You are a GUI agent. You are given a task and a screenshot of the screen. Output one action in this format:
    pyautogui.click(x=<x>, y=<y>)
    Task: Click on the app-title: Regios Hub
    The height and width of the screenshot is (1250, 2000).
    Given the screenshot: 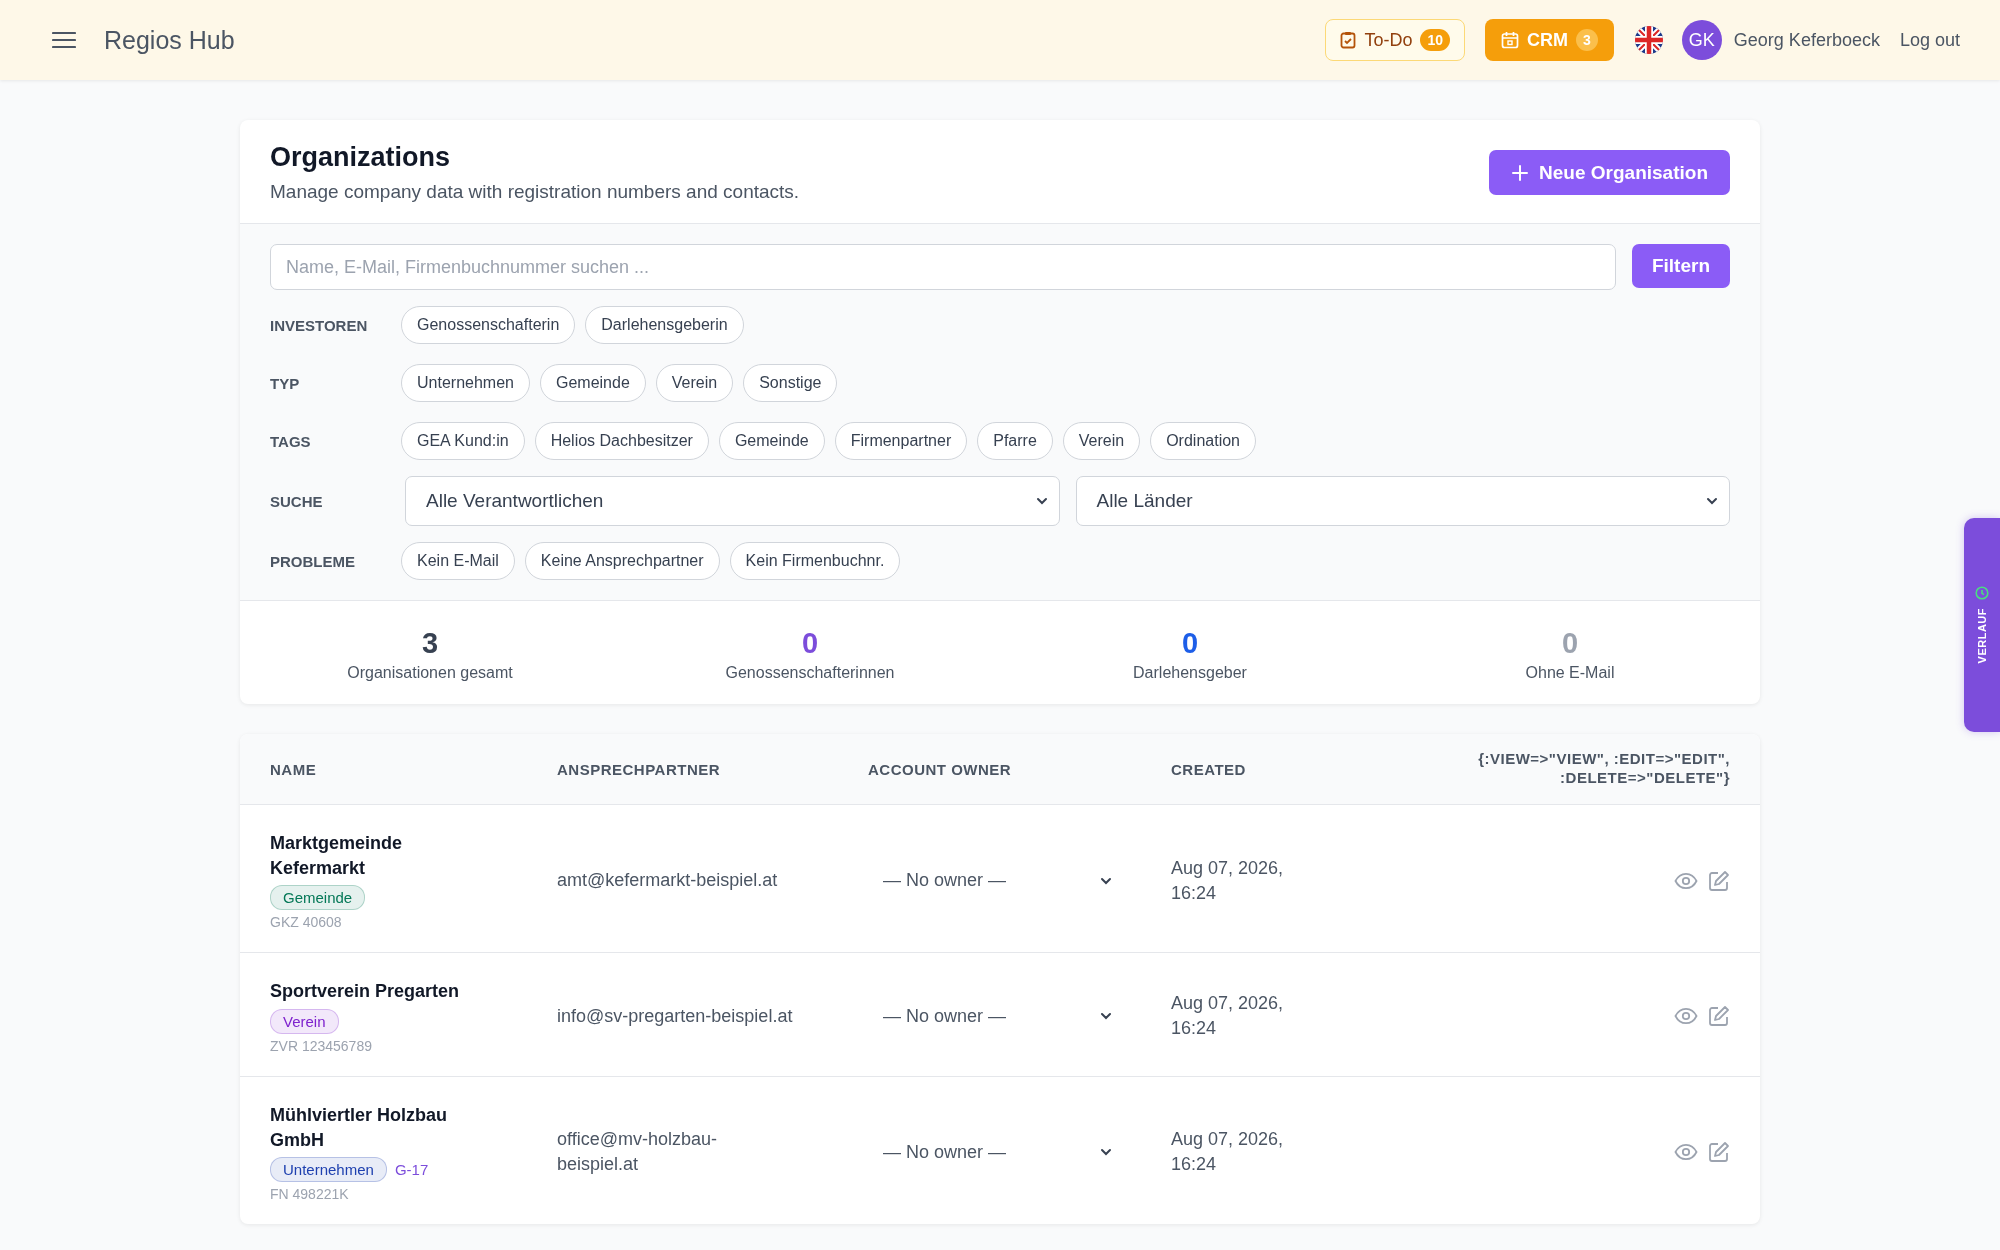 What is the action you would take?
    pyautogui.click(x=169, y=40)
    